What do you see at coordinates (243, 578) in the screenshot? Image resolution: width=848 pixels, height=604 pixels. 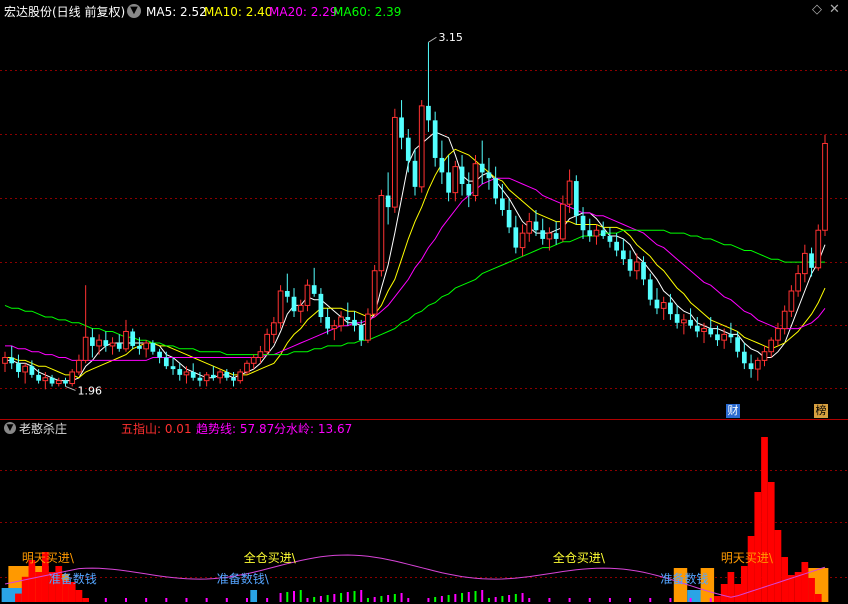 I see `signal-label: 准备数钱\` at bounding box center [243, 578].